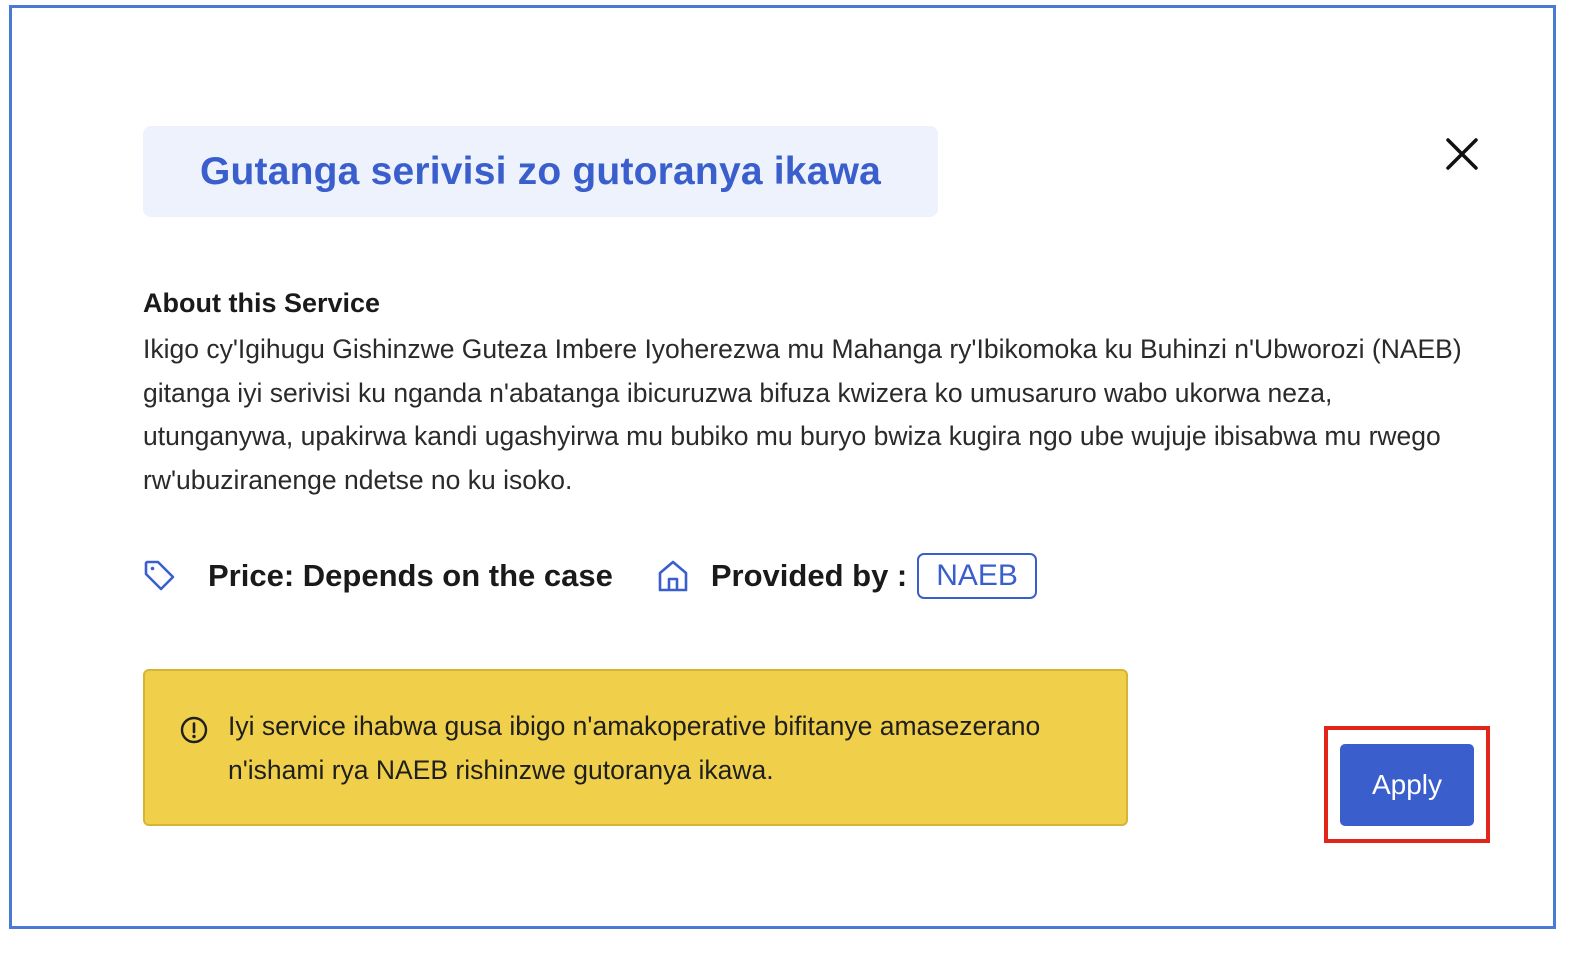  What do you see at coordinates (159, 575) in the screenshot?
I see `tag-icon` at bounding box center [159, 575].